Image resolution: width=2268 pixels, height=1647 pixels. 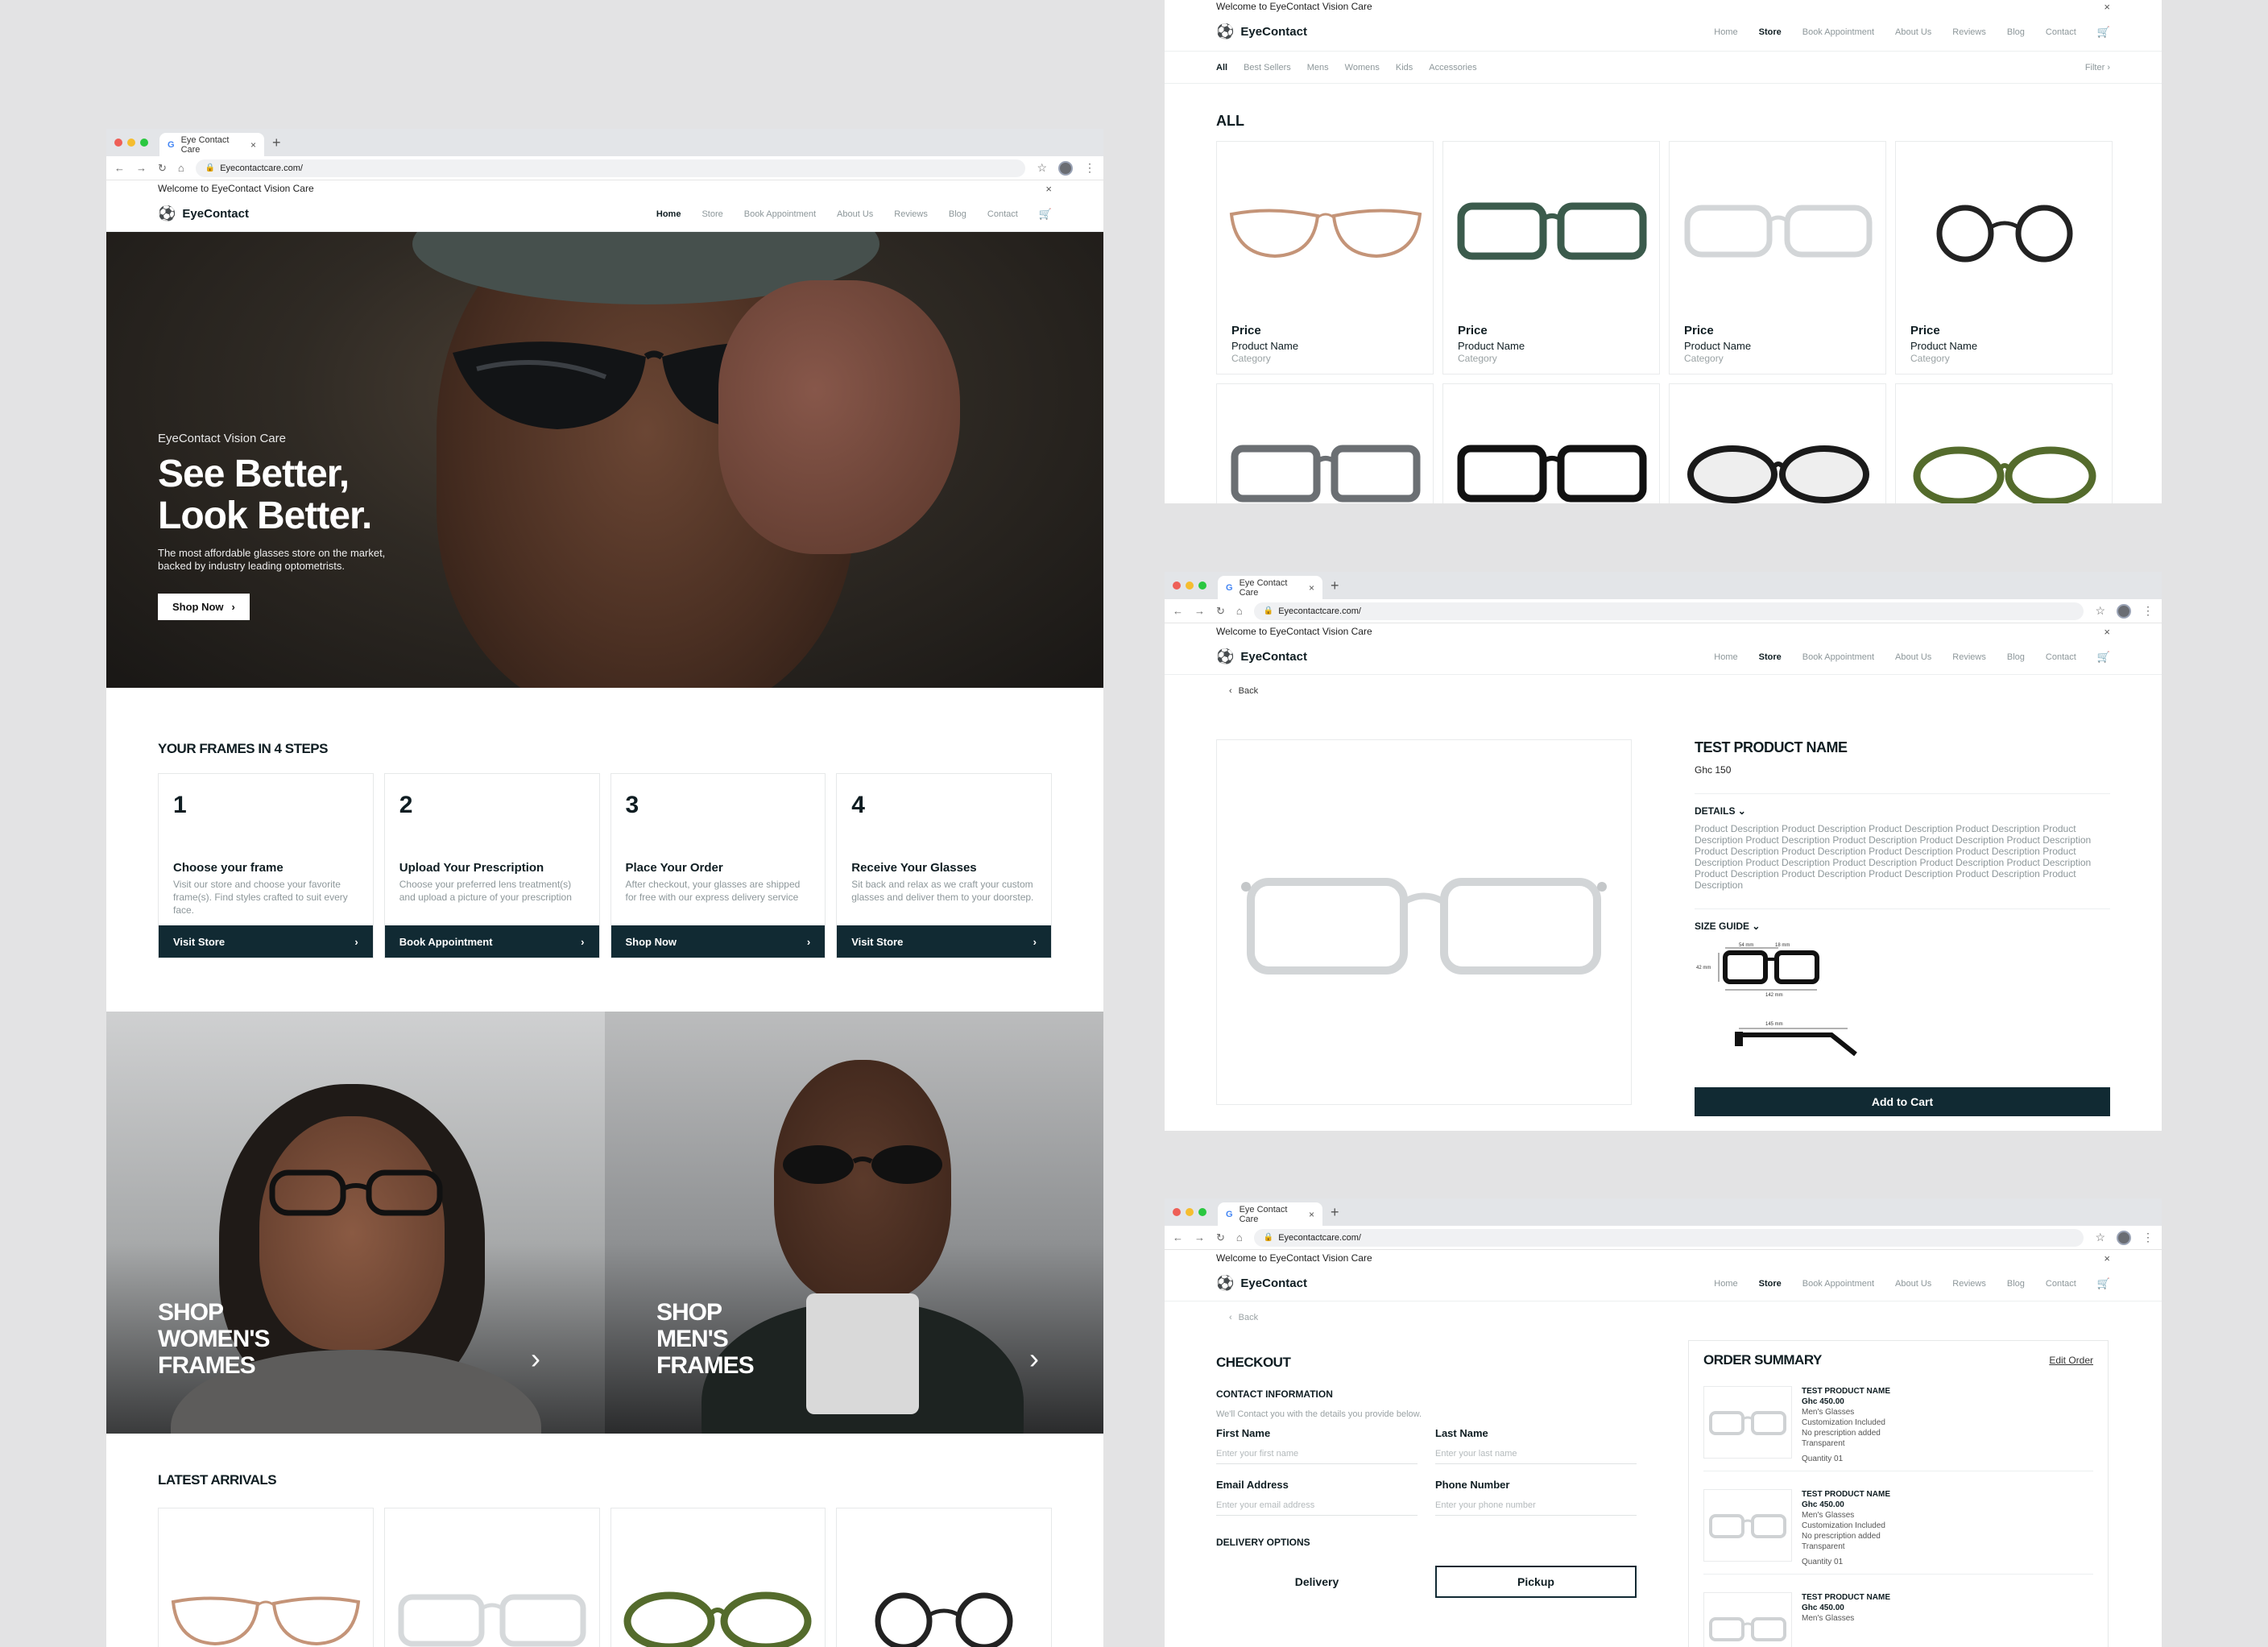 I want to click on filter-button: Filter ›, so click(x=2097, y=67).